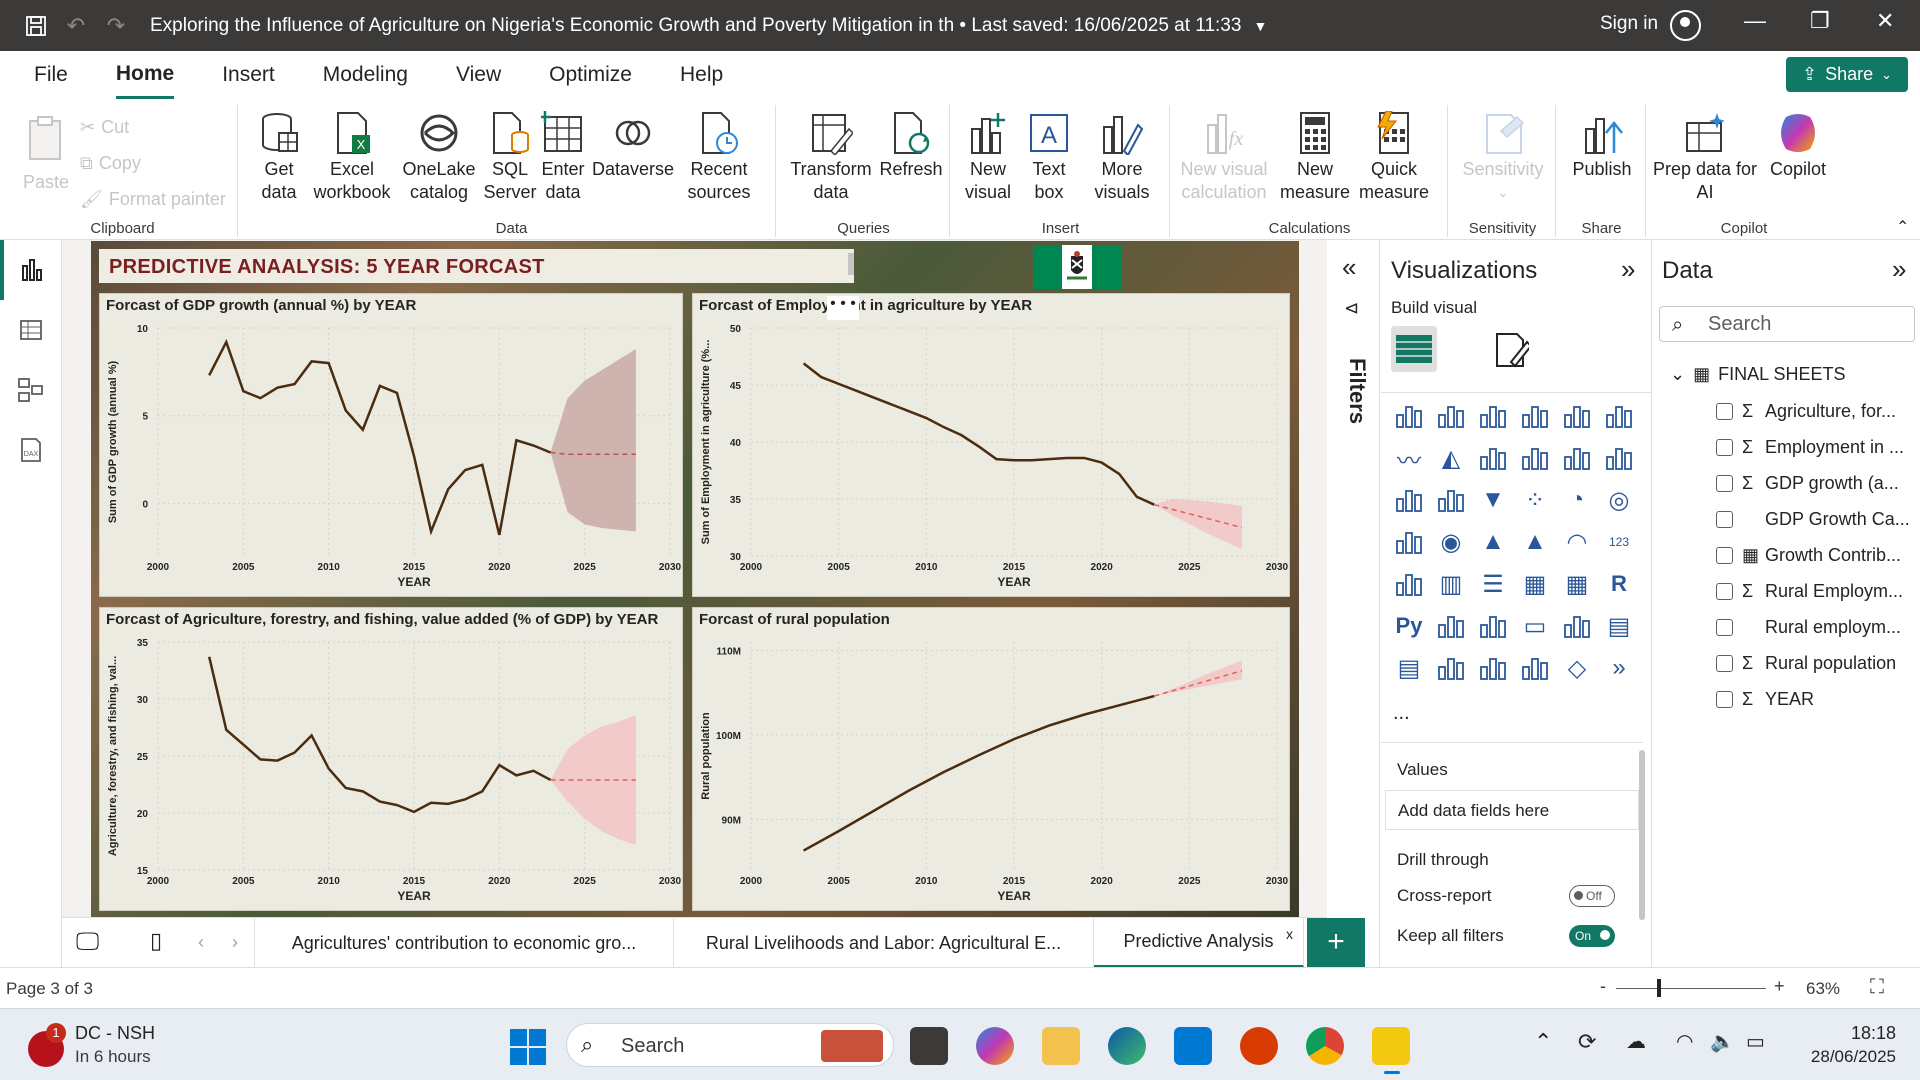 The image size is (1920, 1080). I want to click on key-influencers-visual-icon, so click(1451, 626).